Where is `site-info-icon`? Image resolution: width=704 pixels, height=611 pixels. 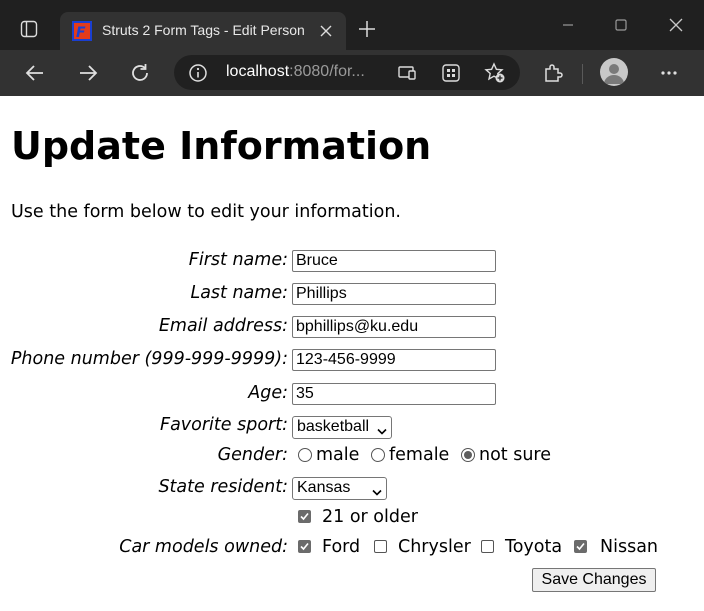
site-info-icon is located at coordinates (198, 73).